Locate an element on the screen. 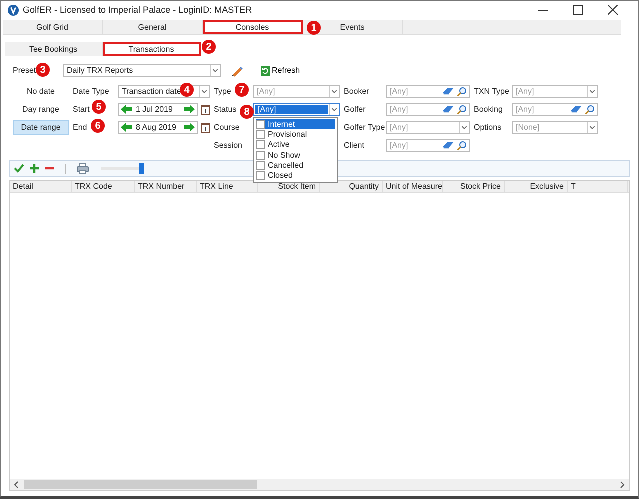 The height and width of the screenshot is (499, 639). status-option: No Show is located at coordinates (295, 155).